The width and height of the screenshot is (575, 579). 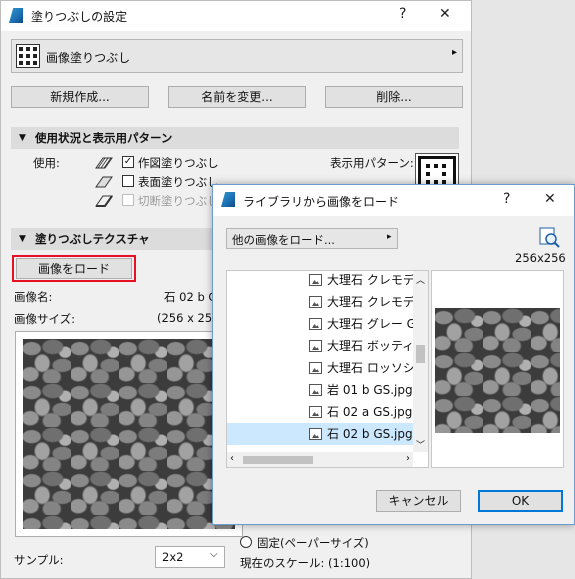 What do you see at coordinates (46, 163) in the screenshot?
I see `usage-label: 使用:` at bounding box center [46, 163].